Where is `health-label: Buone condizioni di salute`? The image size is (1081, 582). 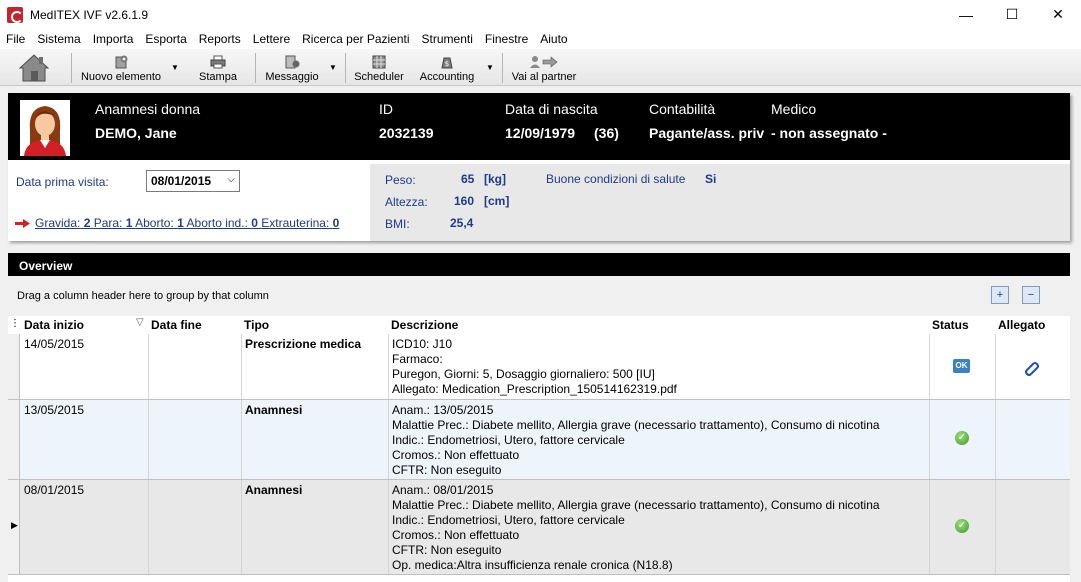
health-label: Buone condizioni di salute is located at coordinates (616, 179).